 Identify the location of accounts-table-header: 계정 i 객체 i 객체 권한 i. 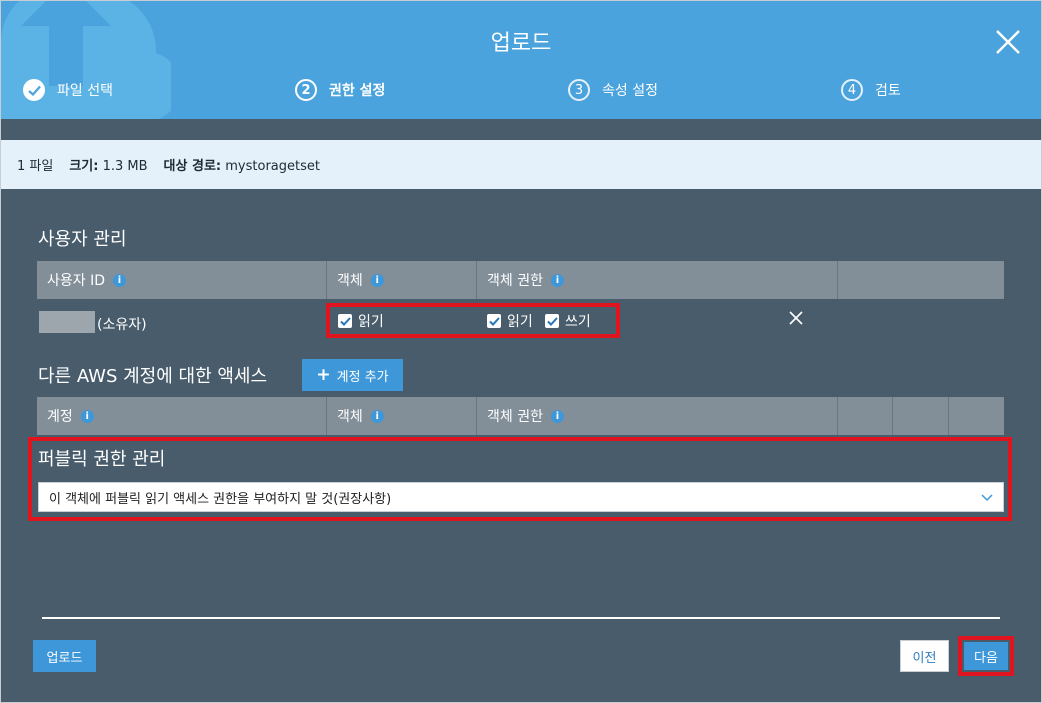
(520, 416).